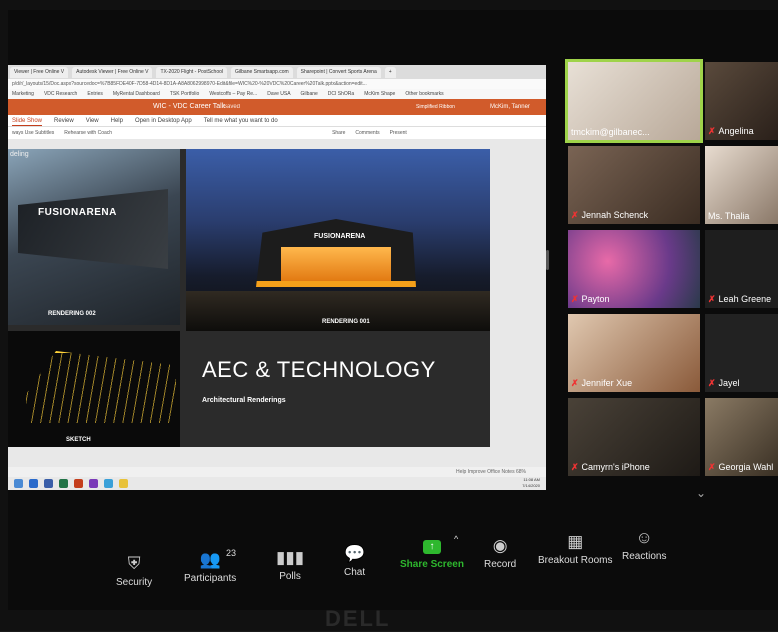 This screenshot has height=632, width=778. Describe the element at coordinates (95, 94) in the screenshot. I see `bookmark: Entries` at that location.